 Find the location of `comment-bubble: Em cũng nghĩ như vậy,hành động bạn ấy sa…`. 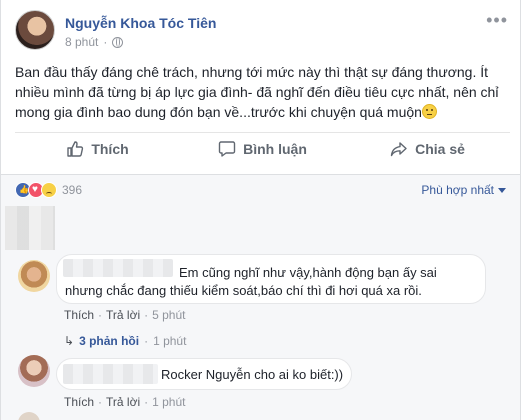

comment-bubble: Em cũng nghĩ như vậy,hành động bạn ấy sa… is located at coordinates (271, 279).